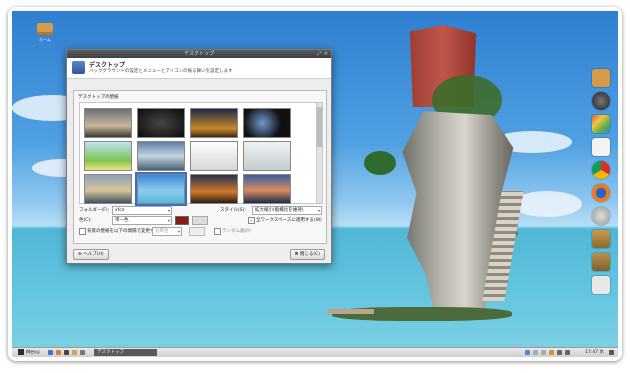 This screenshot has height=373, width=630. I want to click on random-checkbox, so click(217, 231).